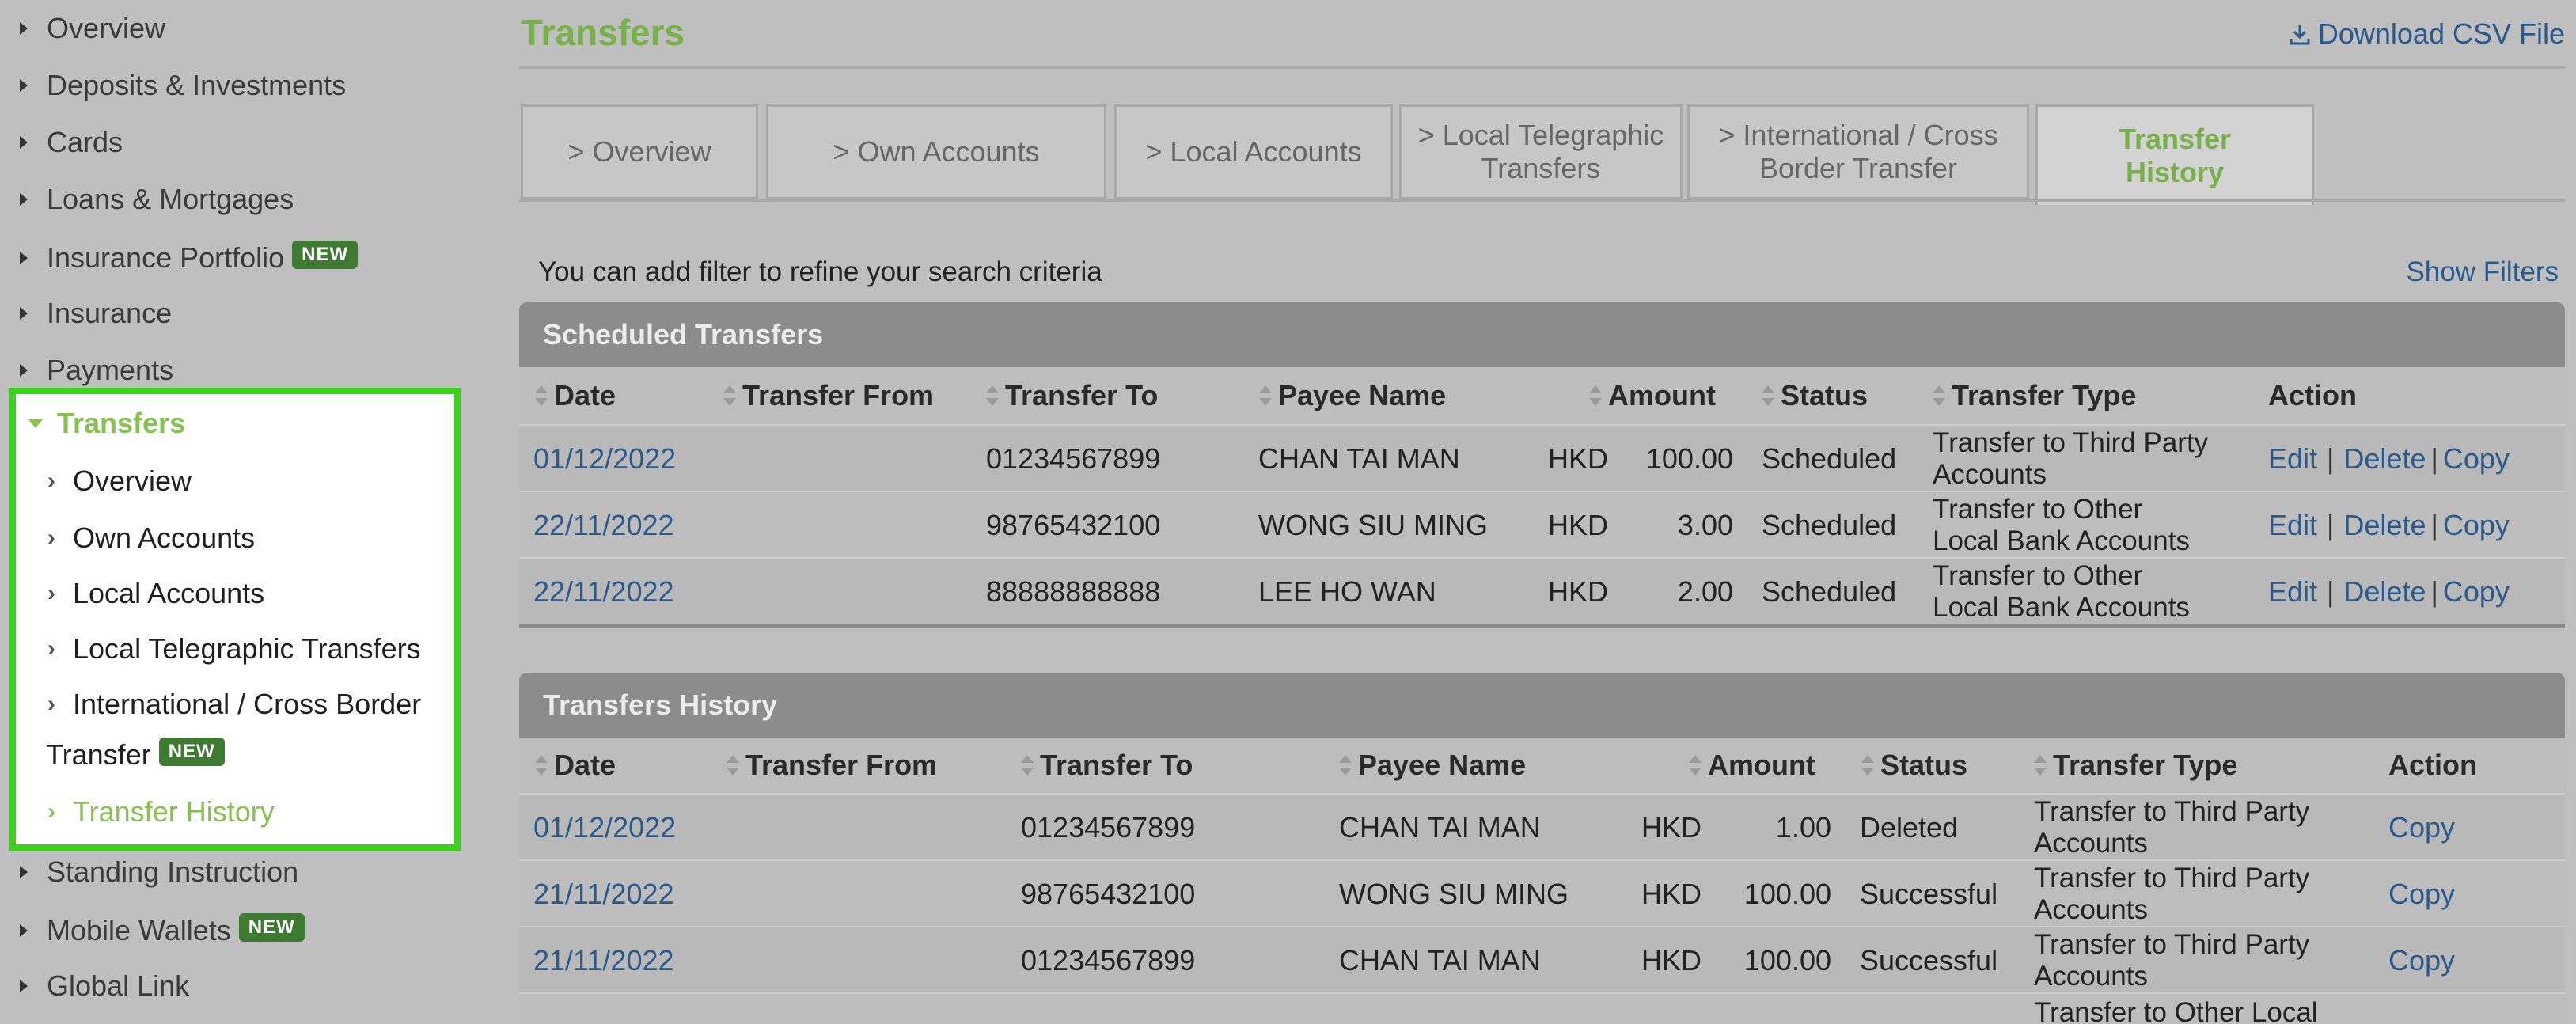 The height and width of the screenshot is (1024, 2576). I want to click on tab-local-accounts: > Local Accounts, so click(1253, 151).